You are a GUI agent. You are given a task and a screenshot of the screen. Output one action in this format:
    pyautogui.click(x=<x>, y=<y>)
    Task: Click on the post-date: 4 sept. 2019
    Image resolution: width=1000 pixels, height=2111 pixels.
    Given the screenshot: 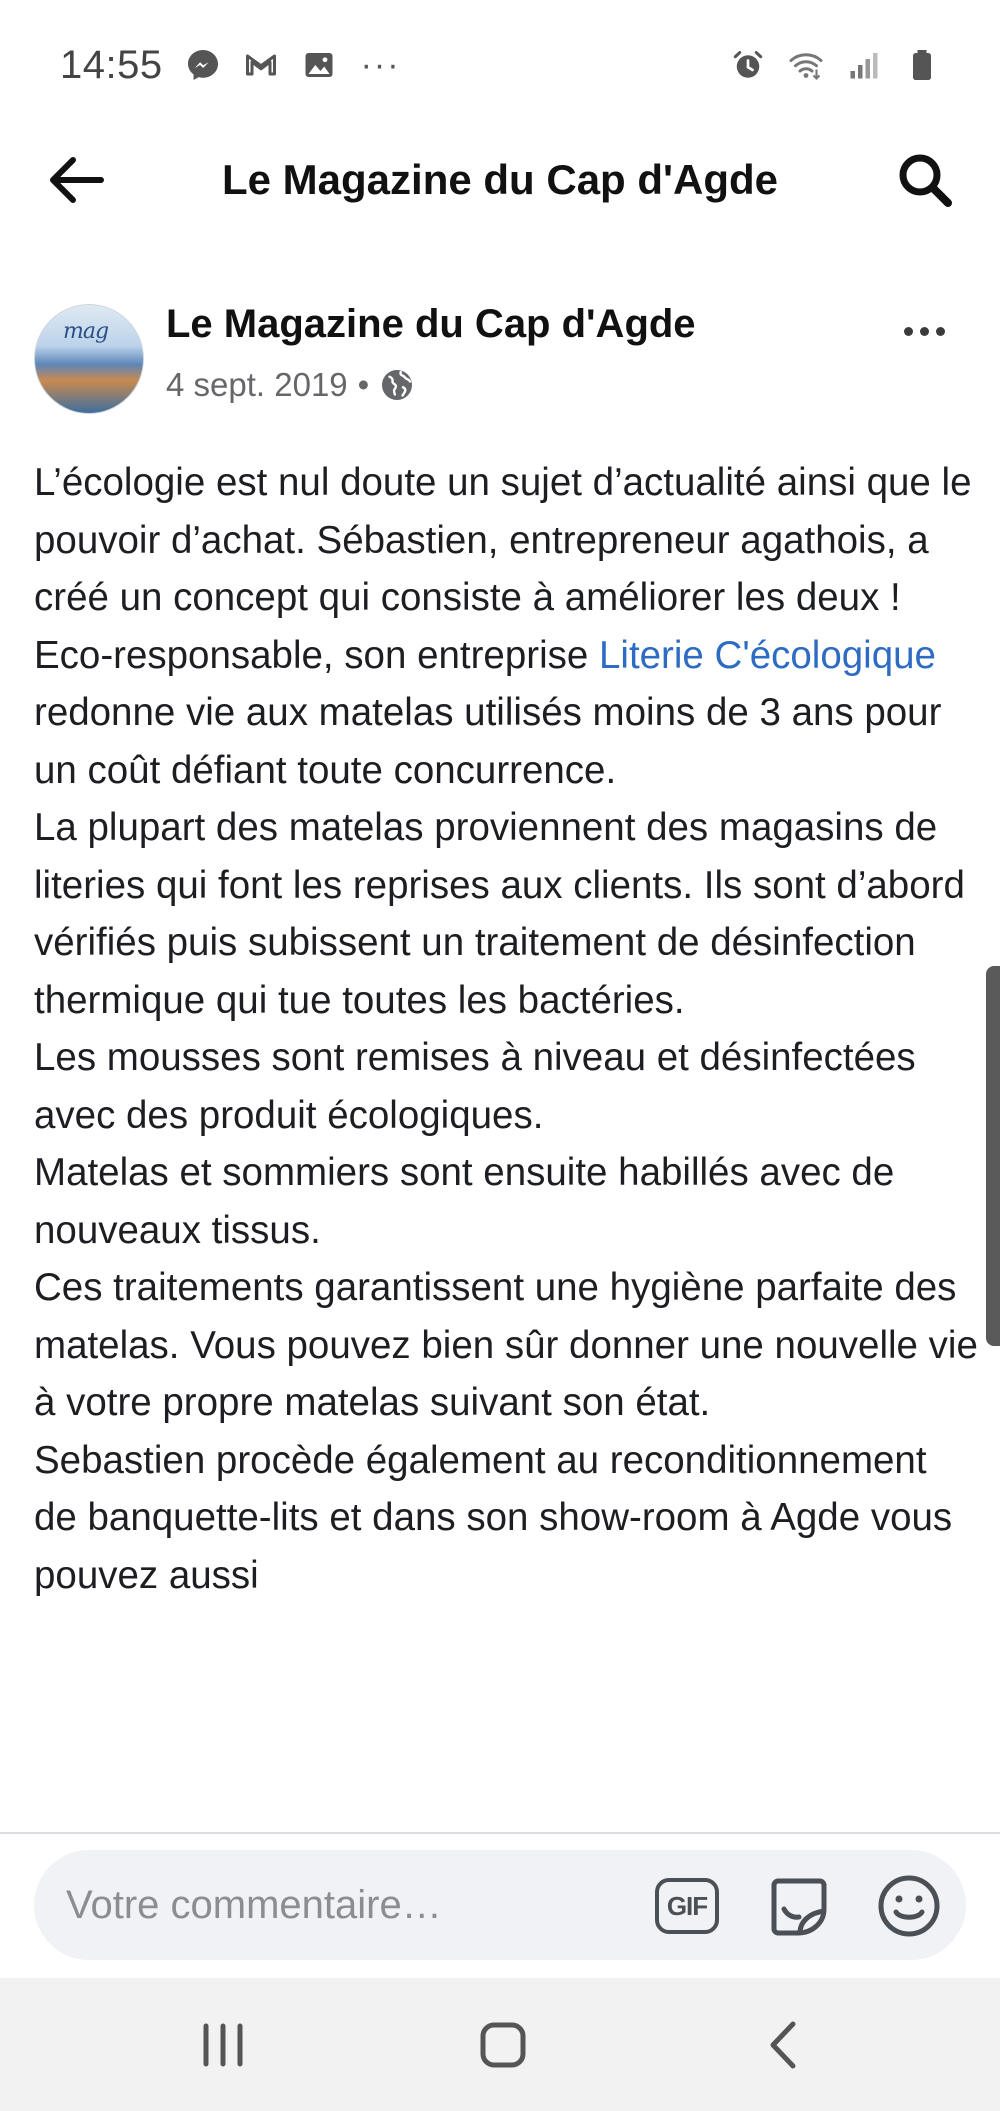 What is the action you would take?
    pyautogui.click(x=257, y=385)
    